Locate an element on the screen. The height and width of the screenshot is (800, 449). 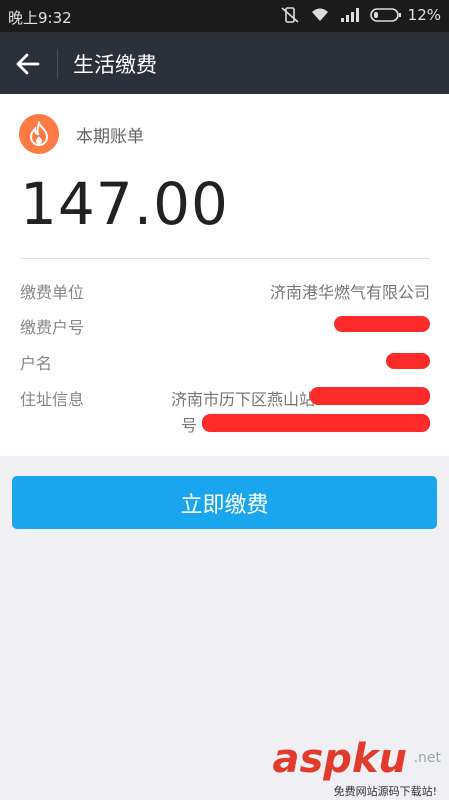
status-bar: 晚上9:32 12% is located at coordinates (224, 16).